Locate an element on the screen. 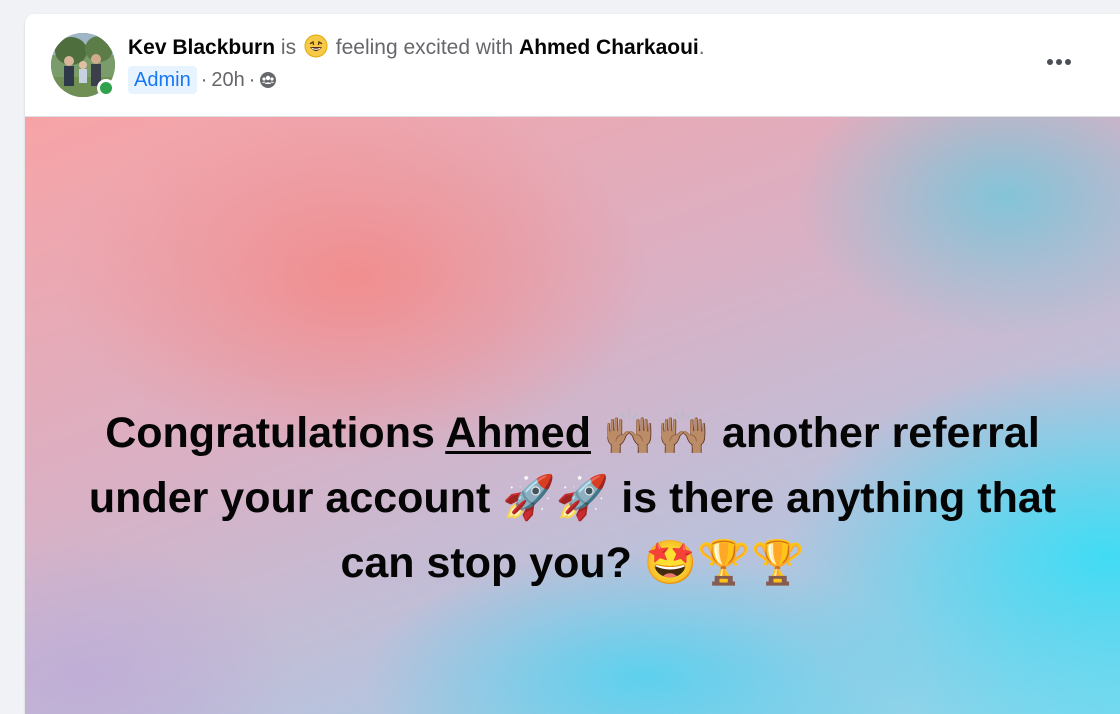 The height and width of the screenshot is (714, 1120). post-meta: Admin · 20h · is located at coordinates (202, 80).